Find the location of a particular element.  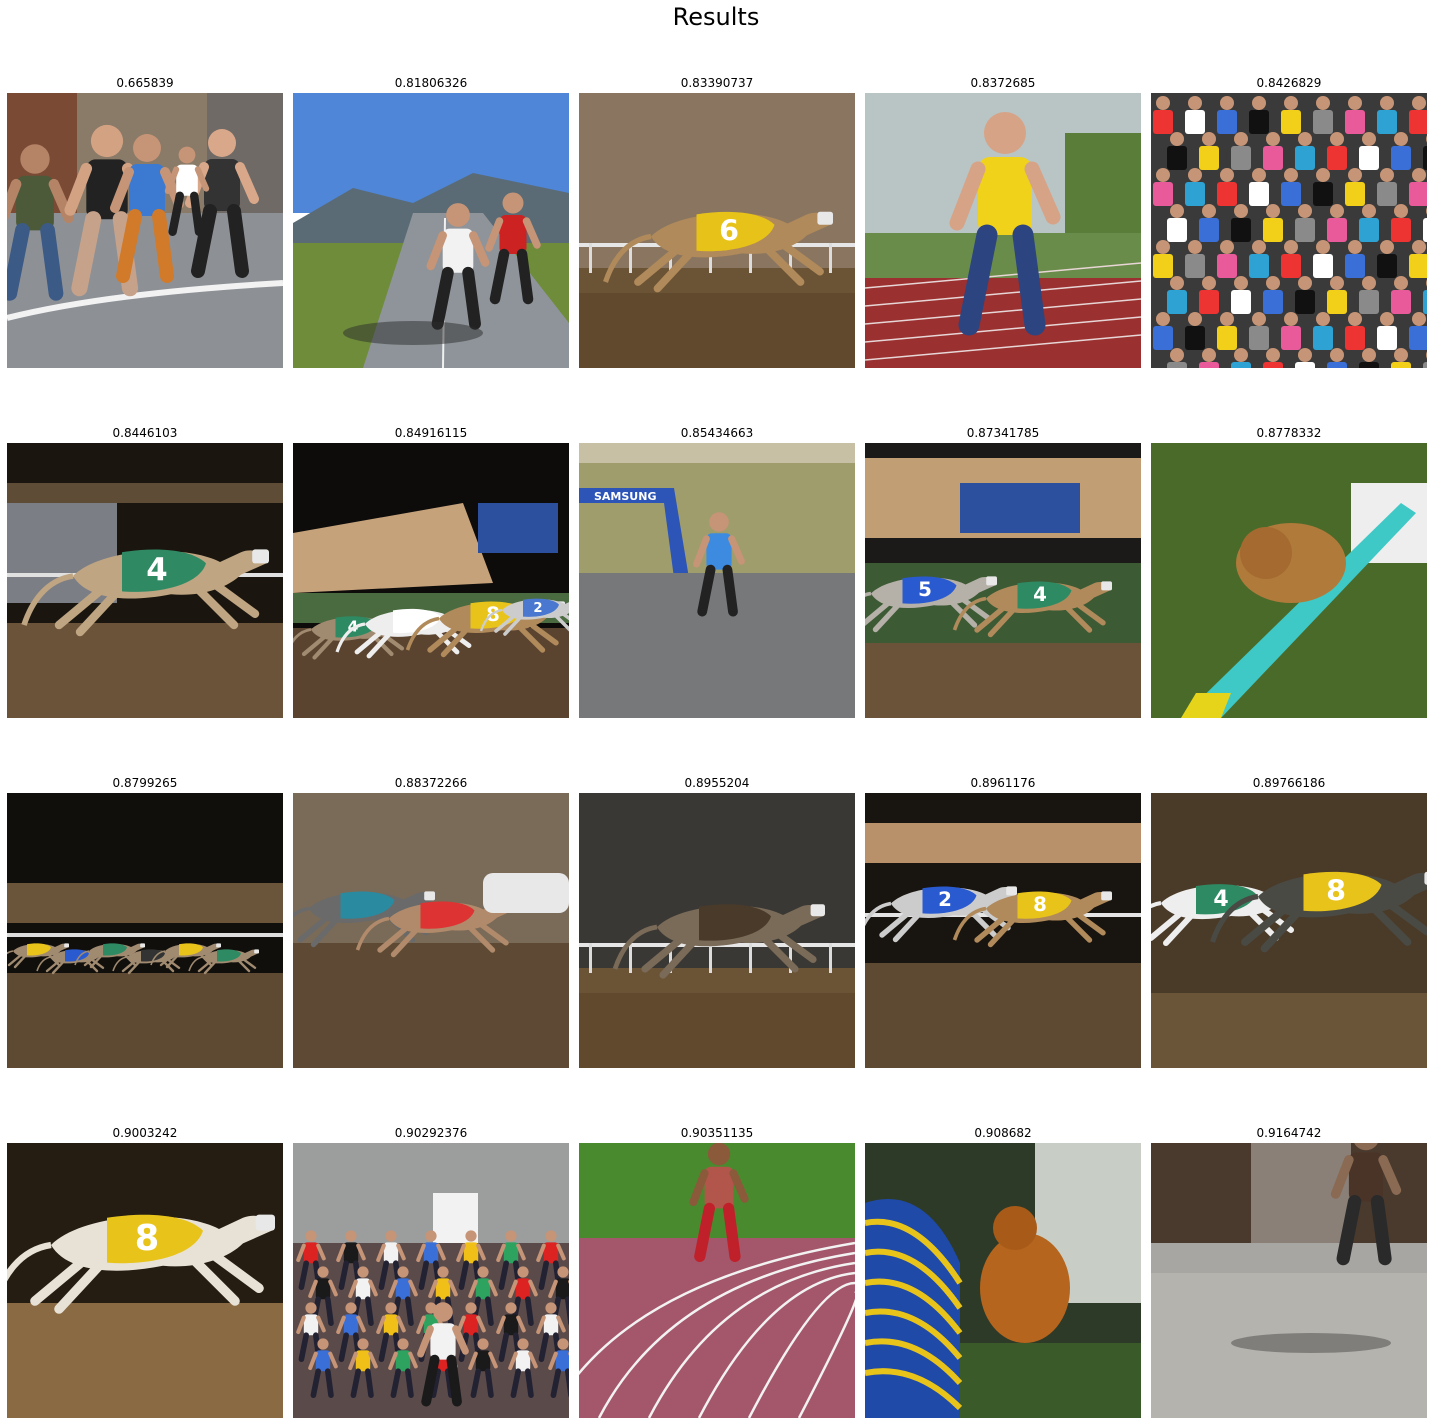

result-score: 0.89766186 is located at coordinates (1289, 783).